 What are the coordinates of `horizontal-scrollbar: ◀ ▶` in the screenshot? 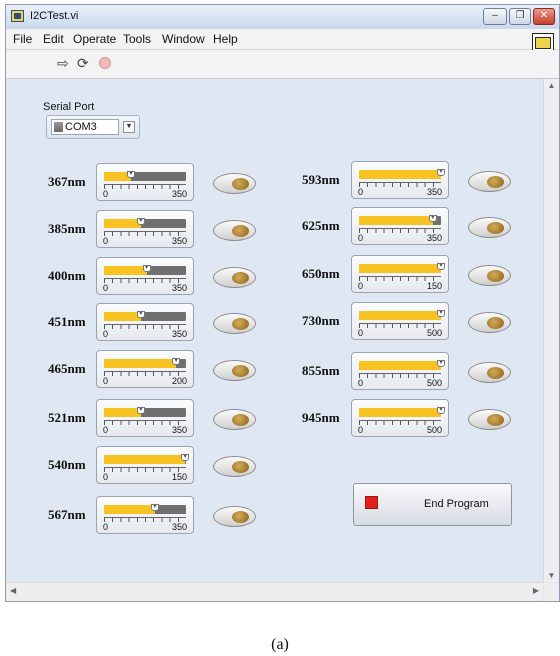 It's located at (274, 591).